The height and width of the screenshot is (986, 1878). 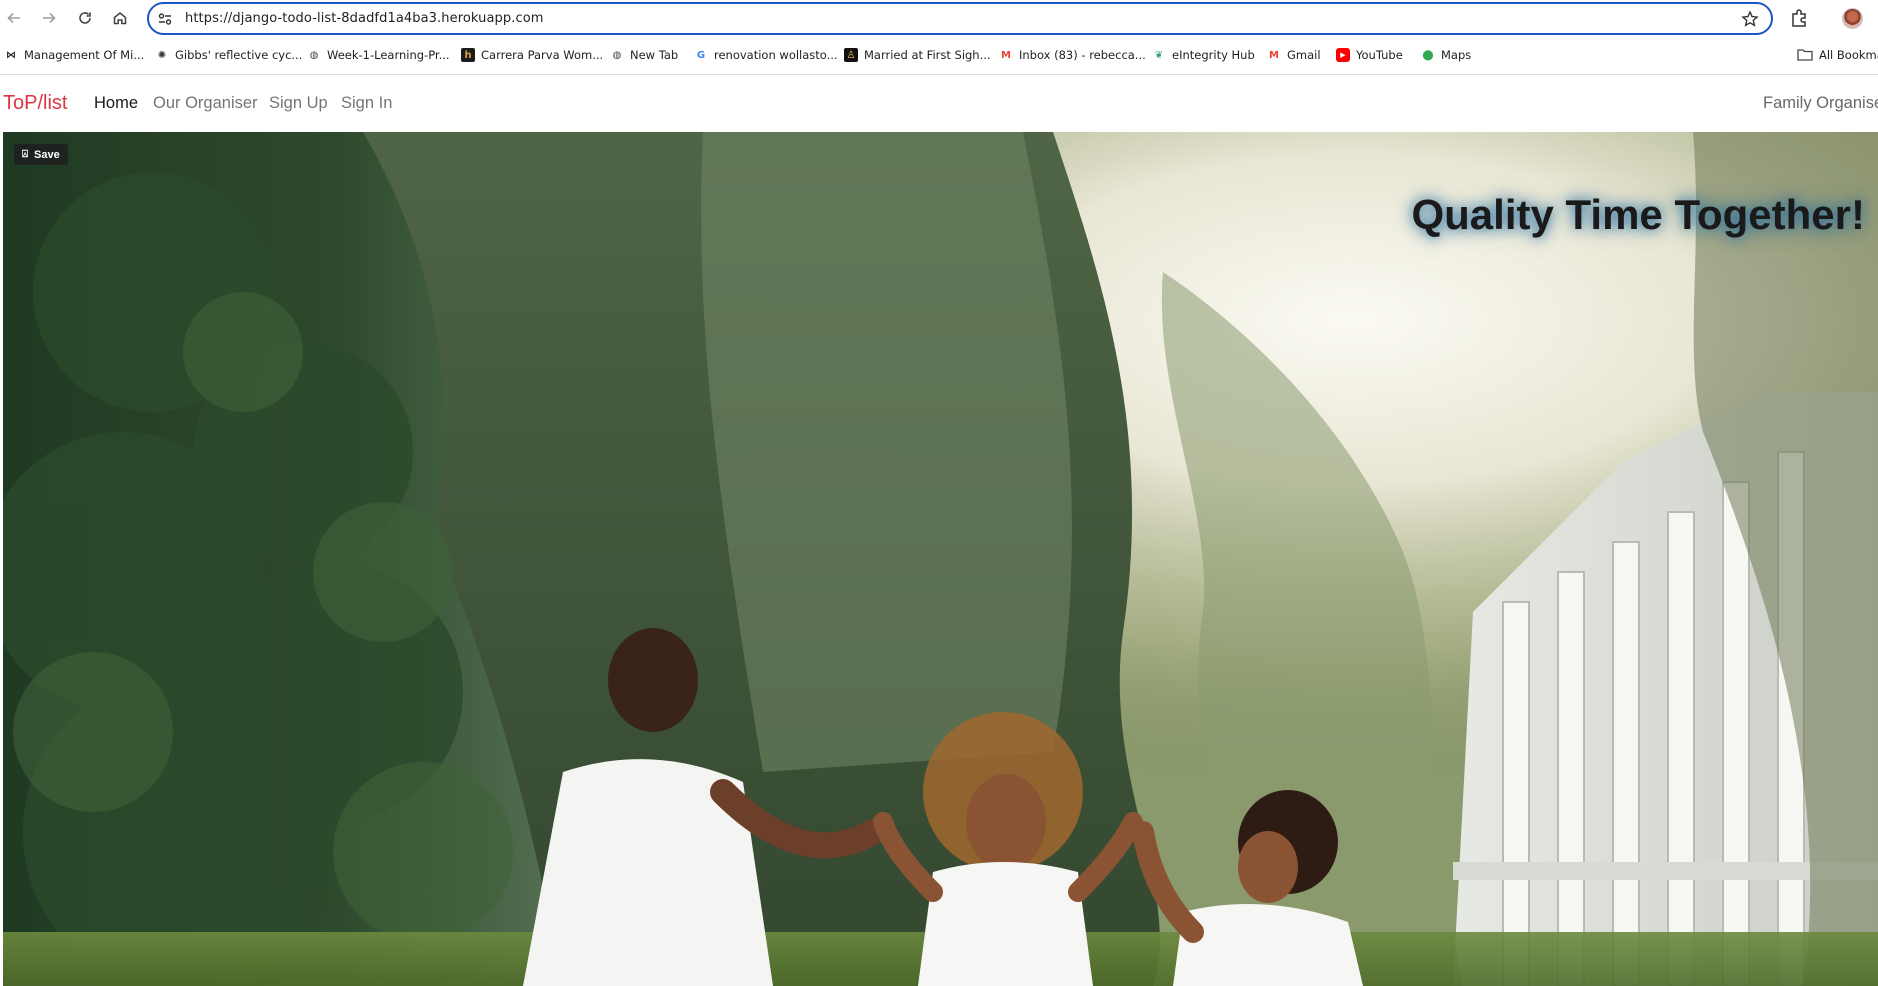 I want to click on nav-sign-in: Sign In, so click(x=366, y=103).